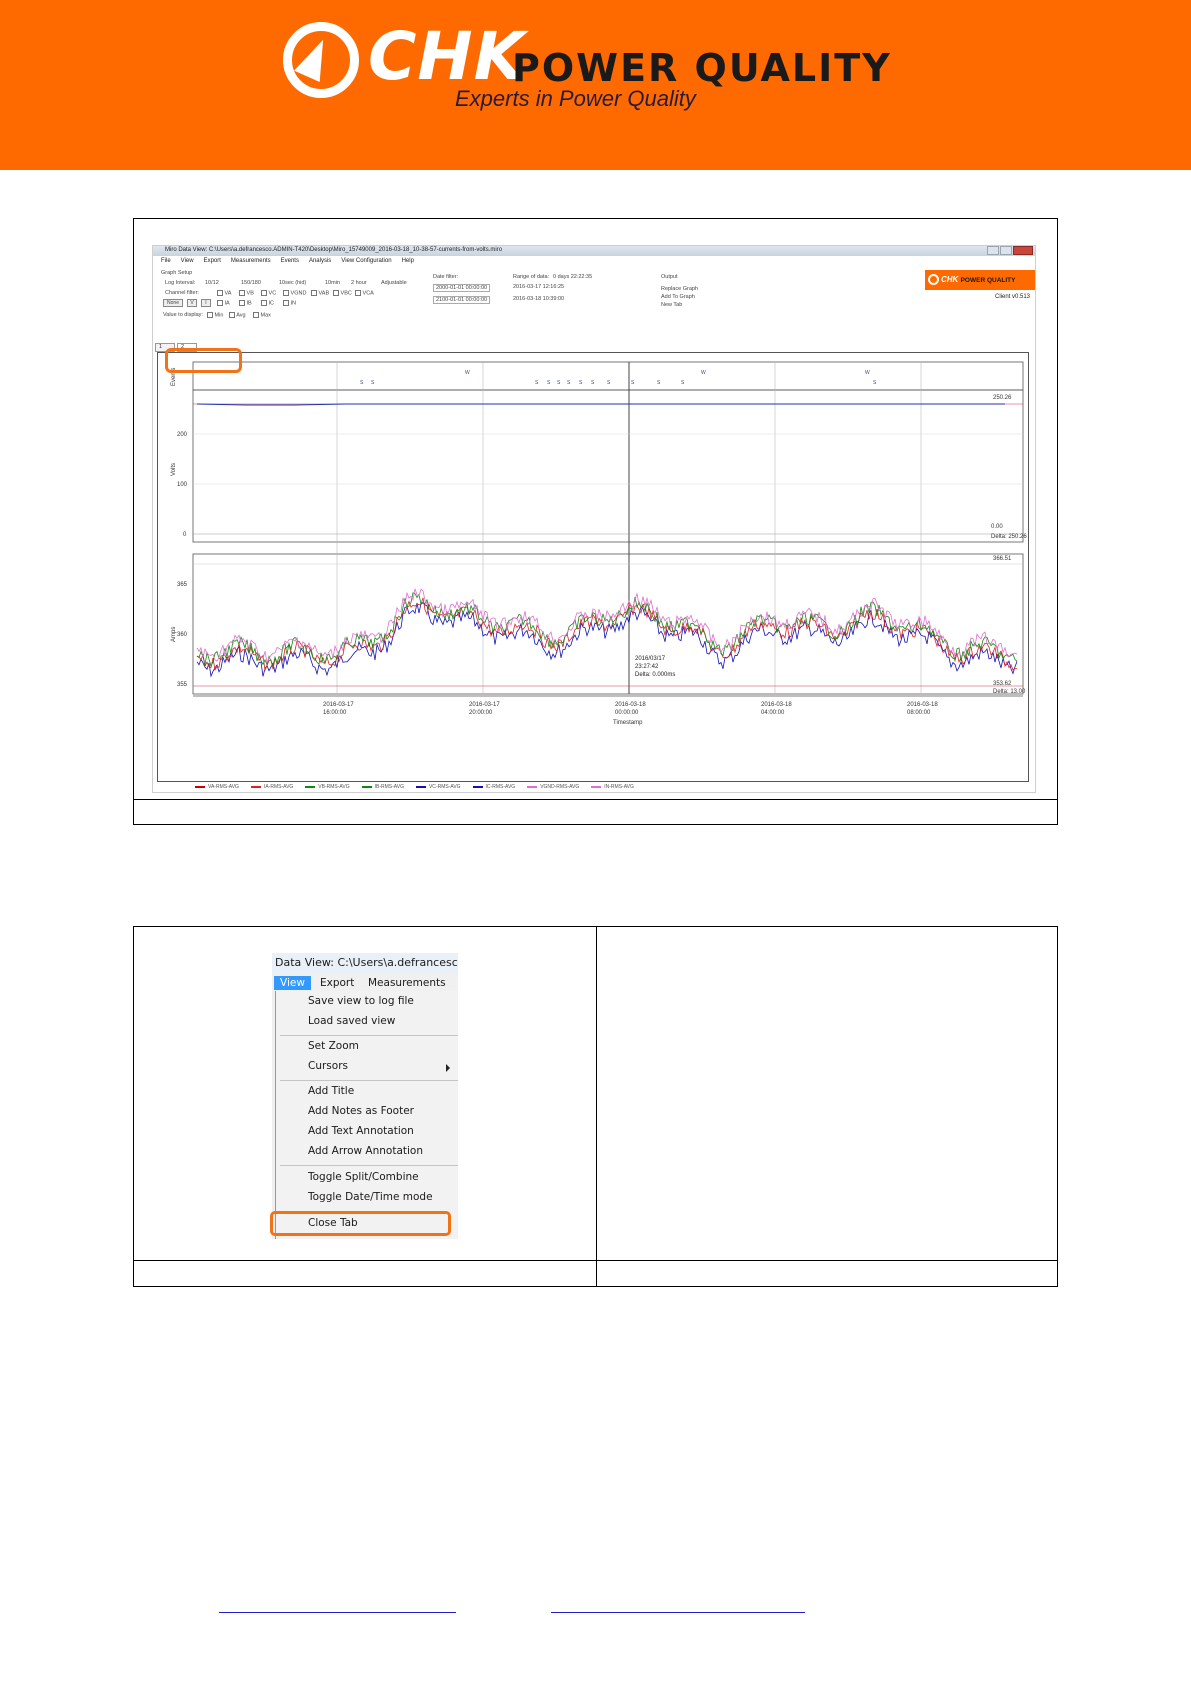 The image size is (1191, 1684). What do you see at coordinates (290, 261) in the screenshot?
I see `menu-events: Events` at bounding box center [290, 261].